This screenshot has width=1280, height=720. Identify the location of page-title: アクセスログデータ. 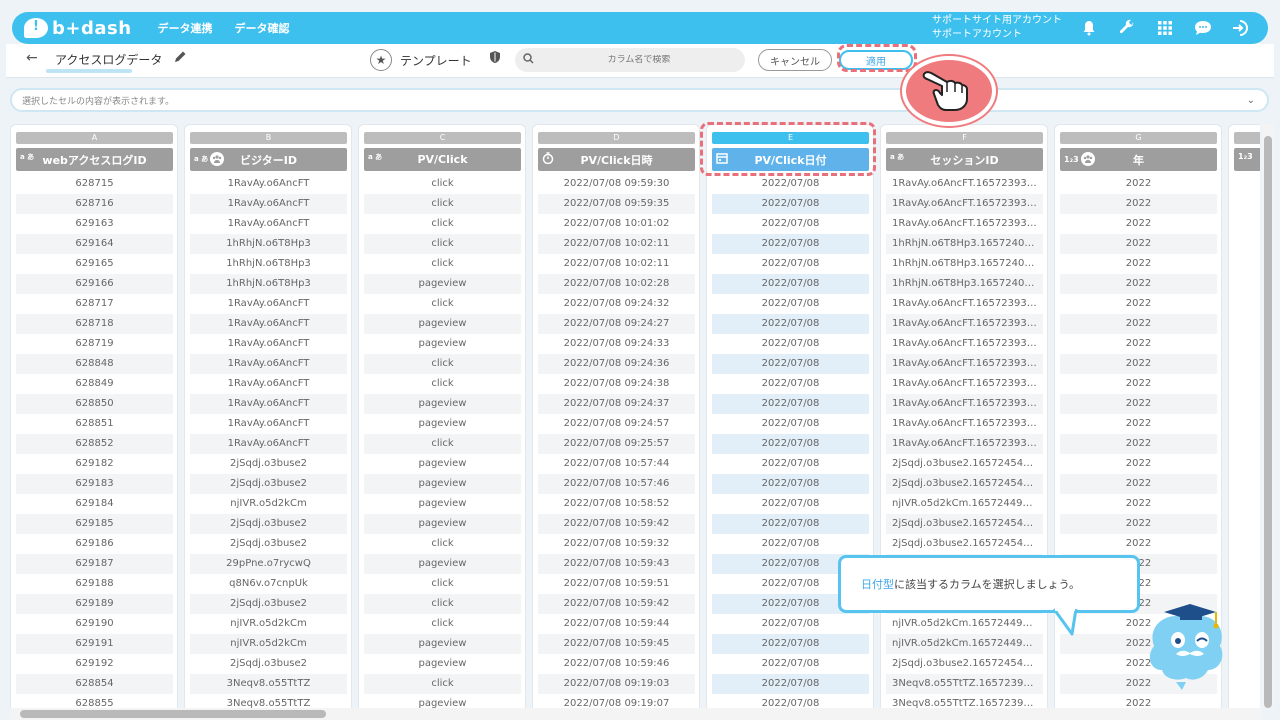
(108, 59).